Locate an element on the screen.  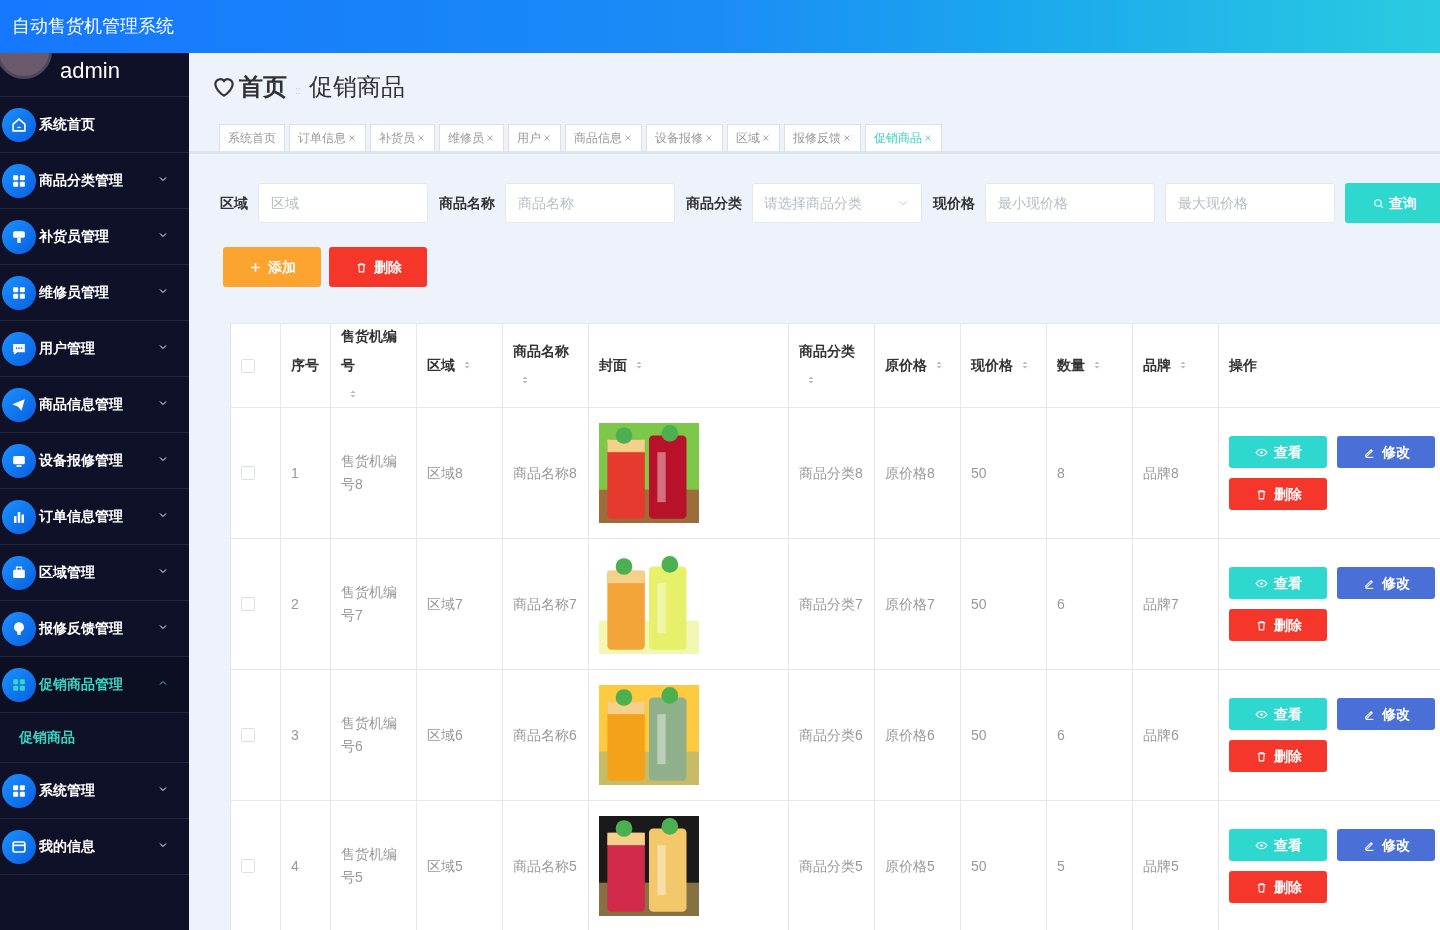
column-header: 品牌 is located at coordinates (1157, 365).